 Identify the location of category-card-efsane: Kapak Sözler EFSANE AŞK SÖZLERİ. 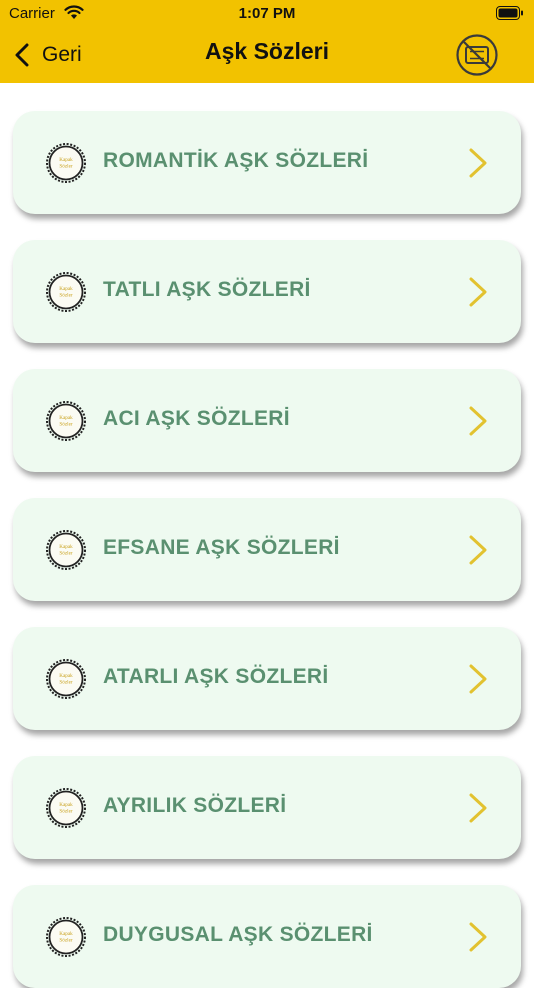
(267, 549).